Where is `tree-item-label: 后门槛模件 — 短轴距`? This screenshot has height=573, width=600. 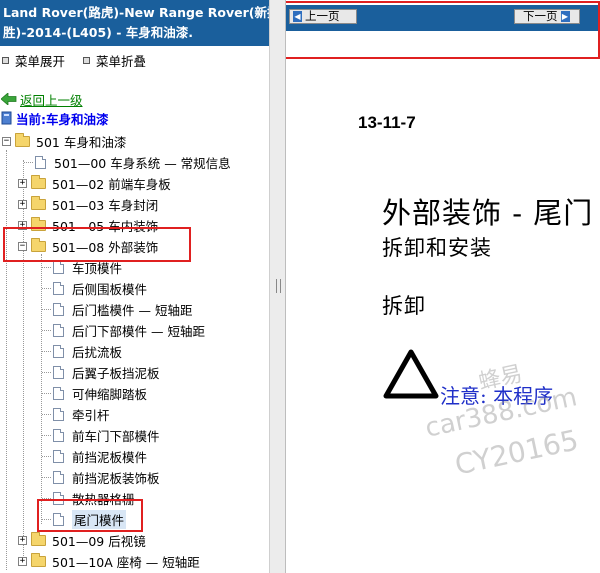
tree-item-label: 后门槛模件 — 短轴距 is located at coordinates (132, 310).